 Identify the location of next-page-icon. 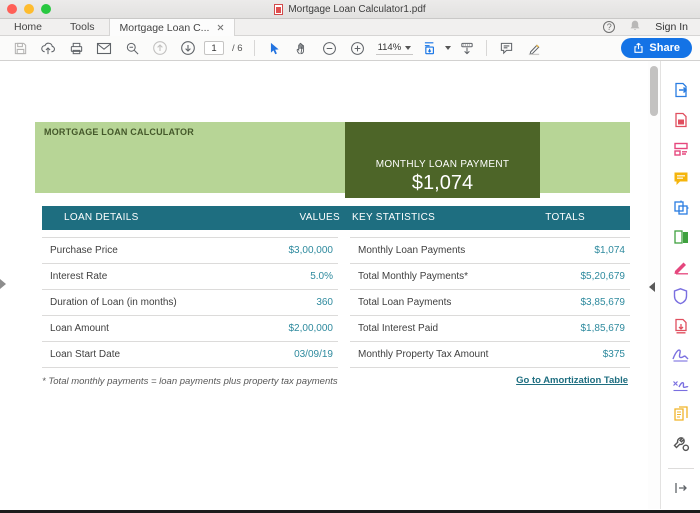
(188, 48).